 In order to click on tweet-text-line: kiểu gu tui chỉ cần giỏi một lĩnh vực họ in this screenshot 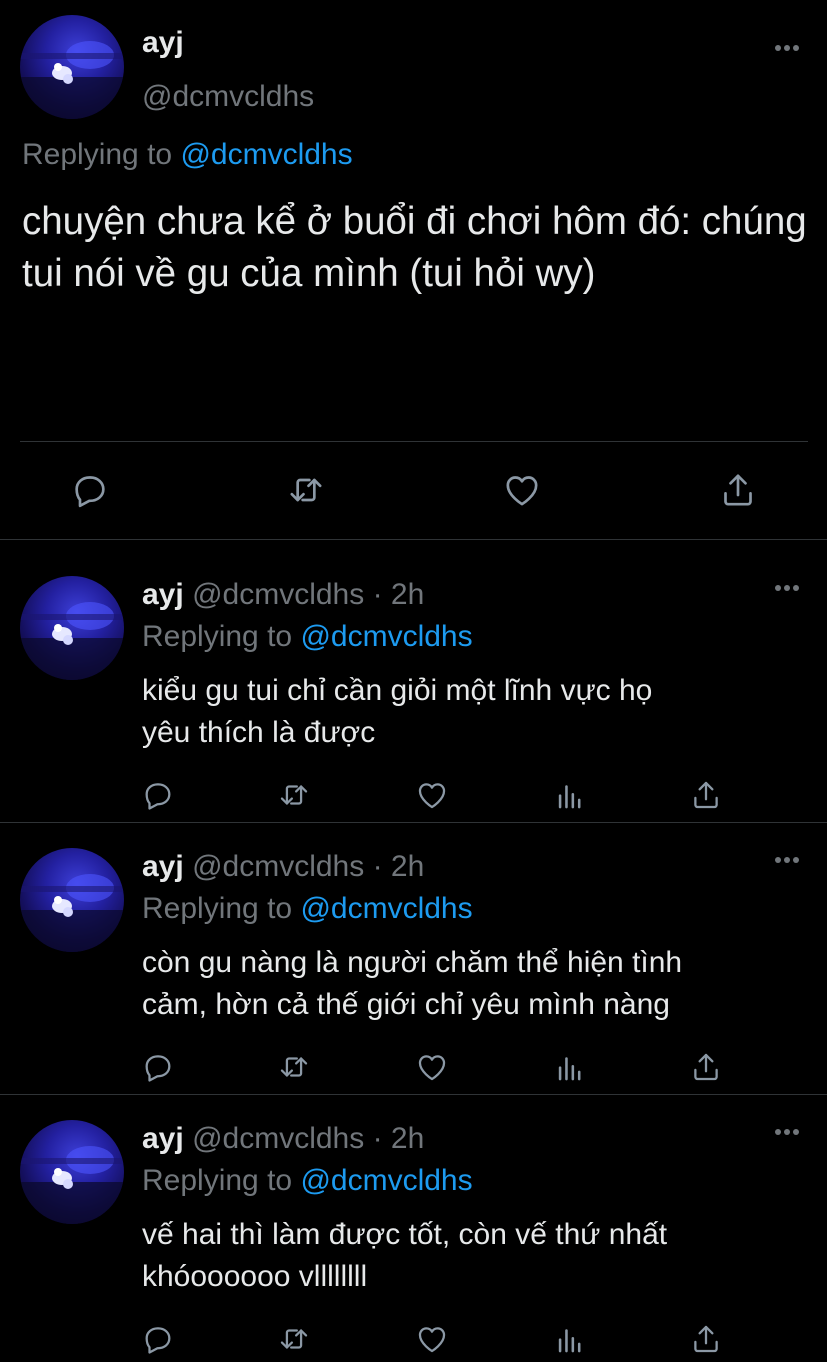, I will do `click(397, 690)`.